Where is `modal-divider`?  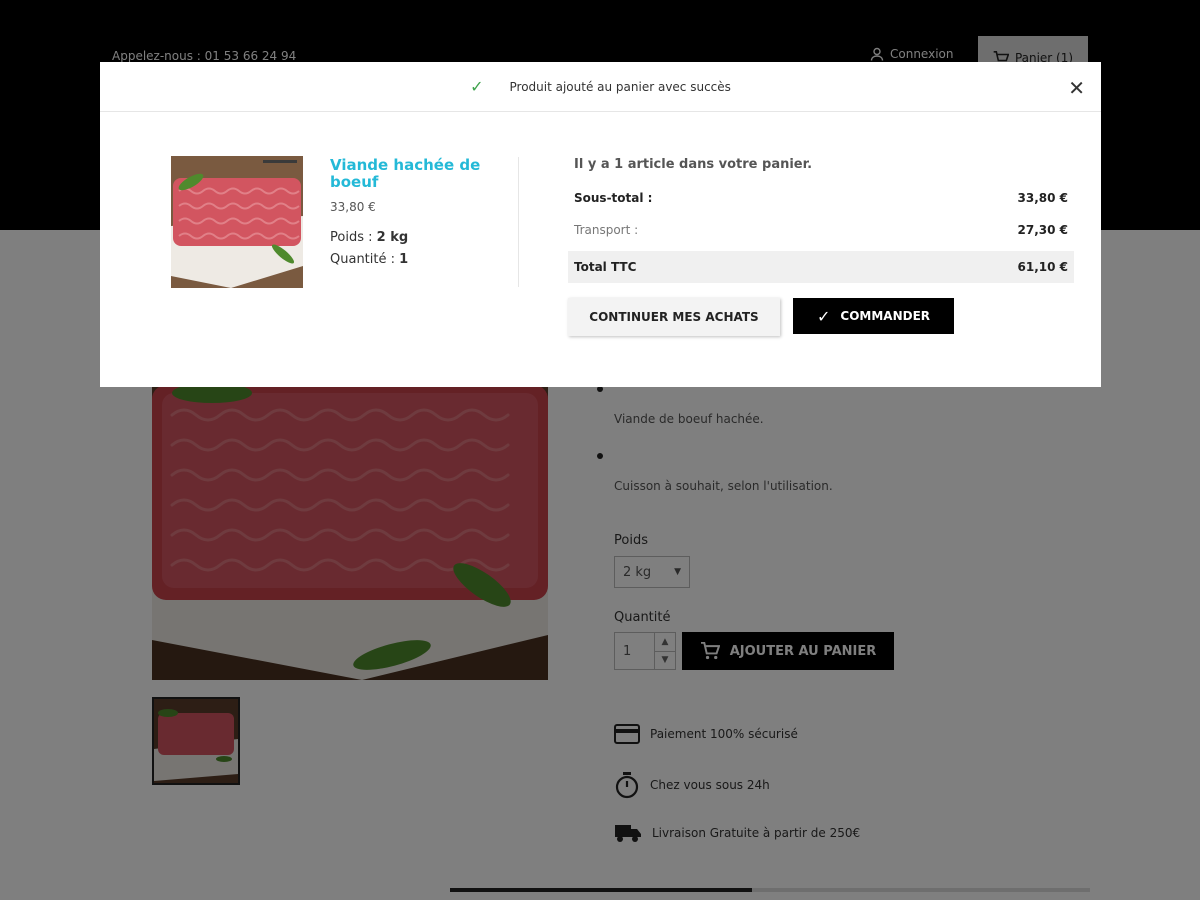 modal-divider is located at coordinates (518, 222).